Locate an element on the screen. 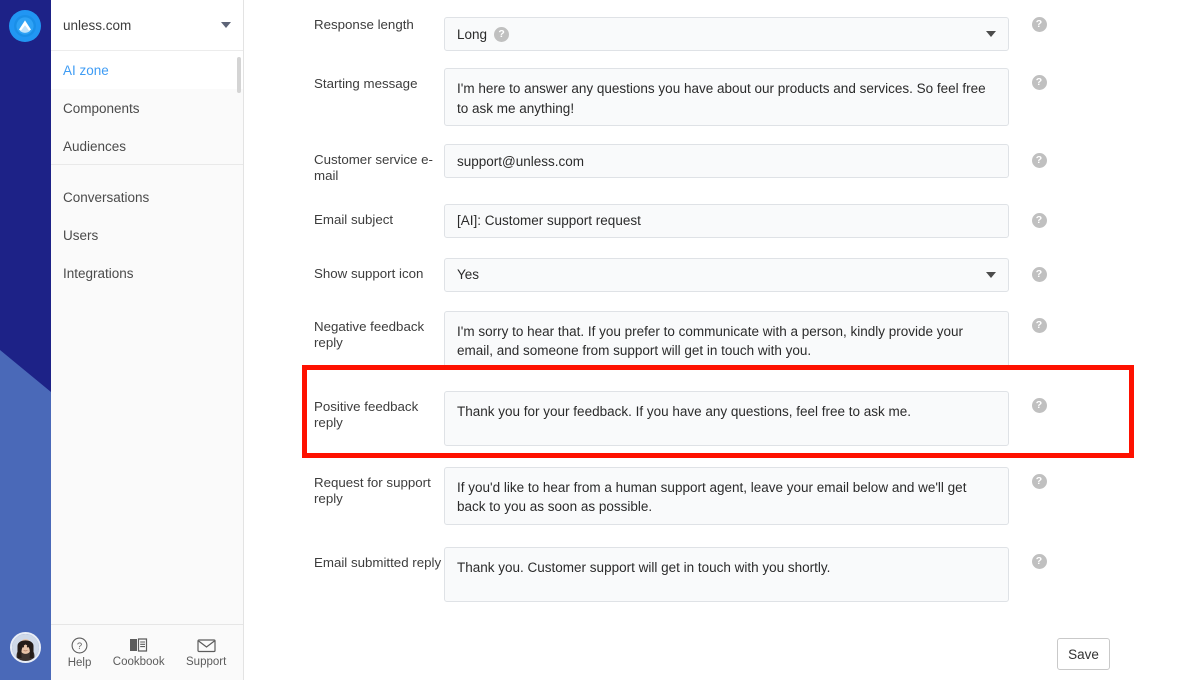 The height and width of the screenshot is (680, 1200). select-value: Long is located at coordinates (472, 34).